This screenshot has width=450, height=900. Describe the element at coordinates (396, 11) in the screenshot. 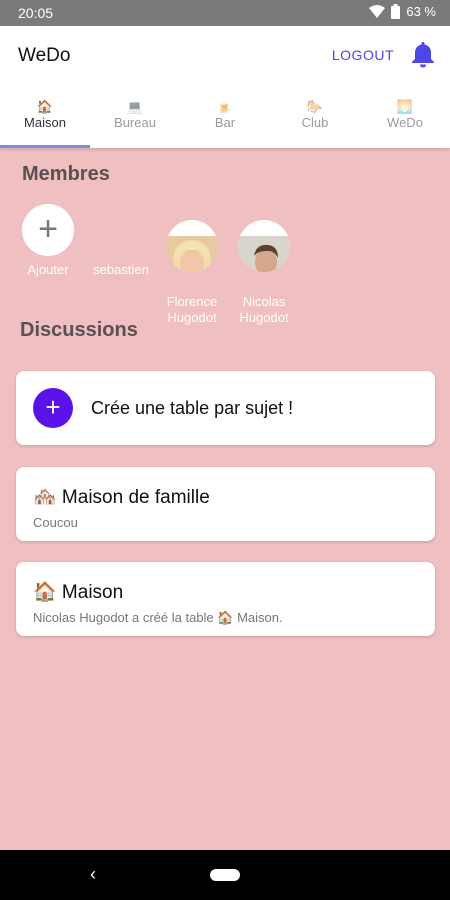

I see `battery-icon` at that location.